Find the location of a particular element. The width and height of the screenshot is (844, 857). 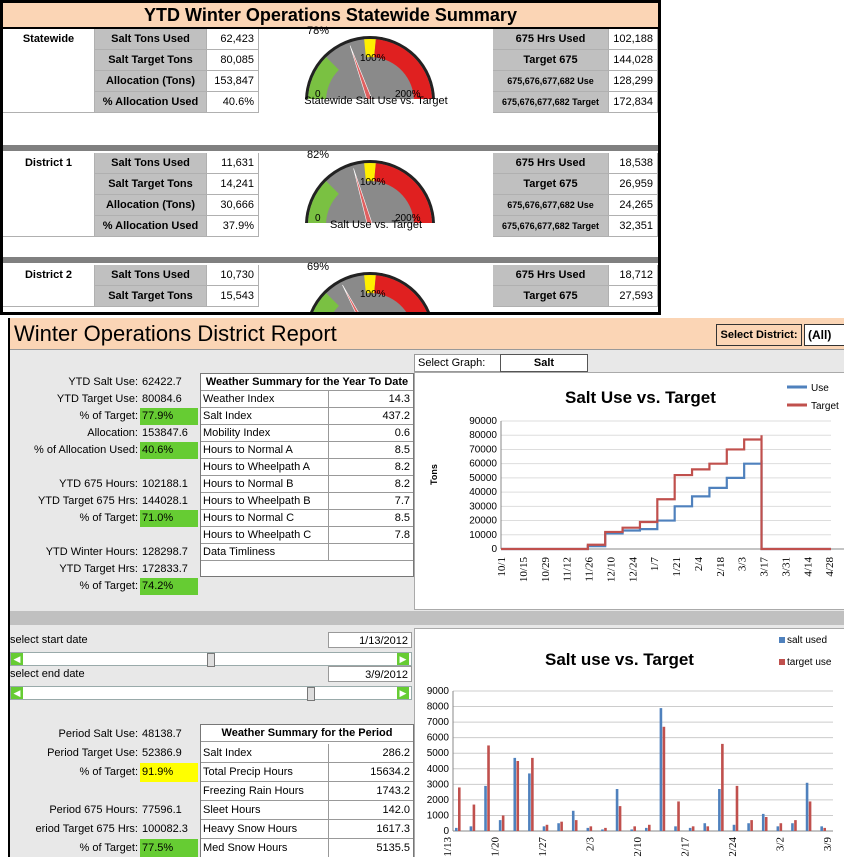

weather-label: Data Timliness is located at coordinates (265, 552).